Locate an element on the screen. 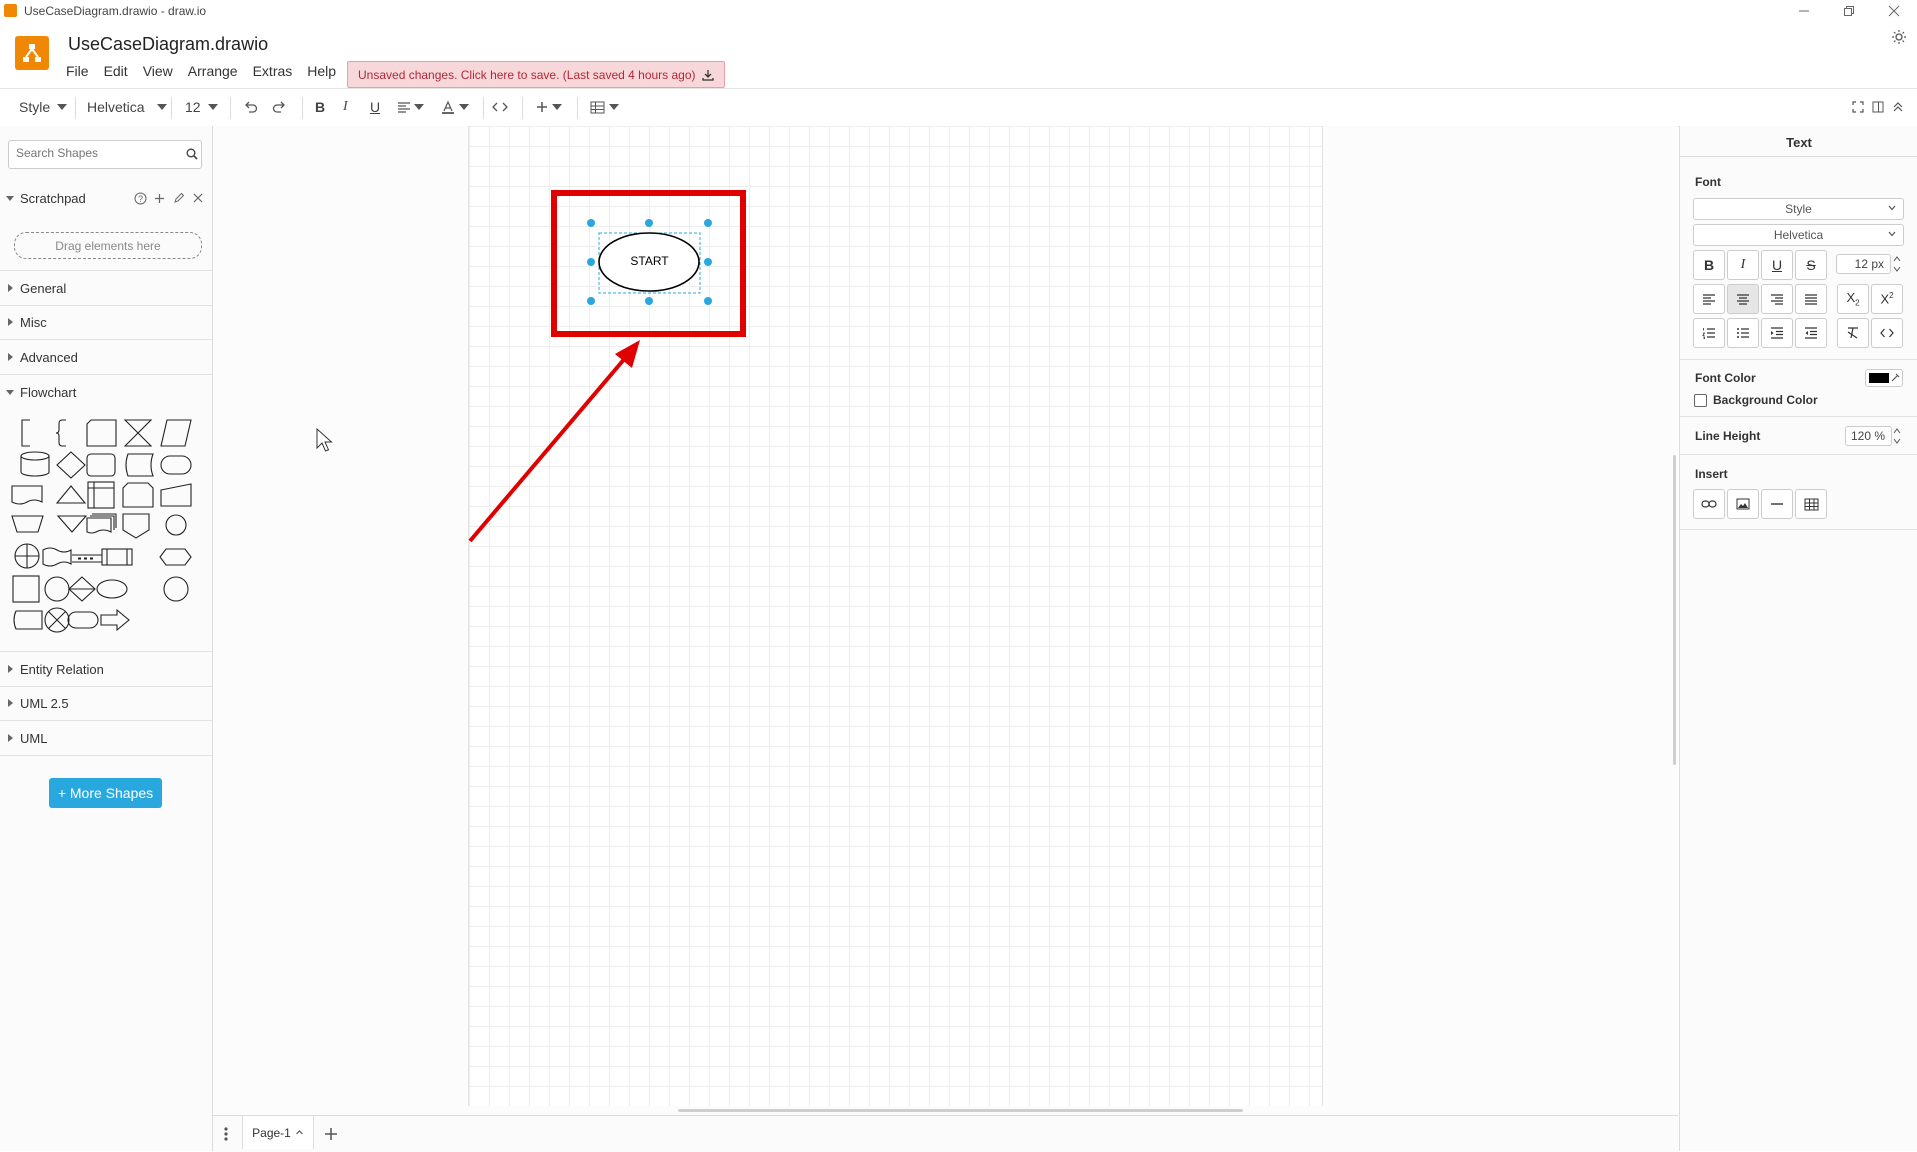  italic-toggle: I is located at coordinates (1743, 265).